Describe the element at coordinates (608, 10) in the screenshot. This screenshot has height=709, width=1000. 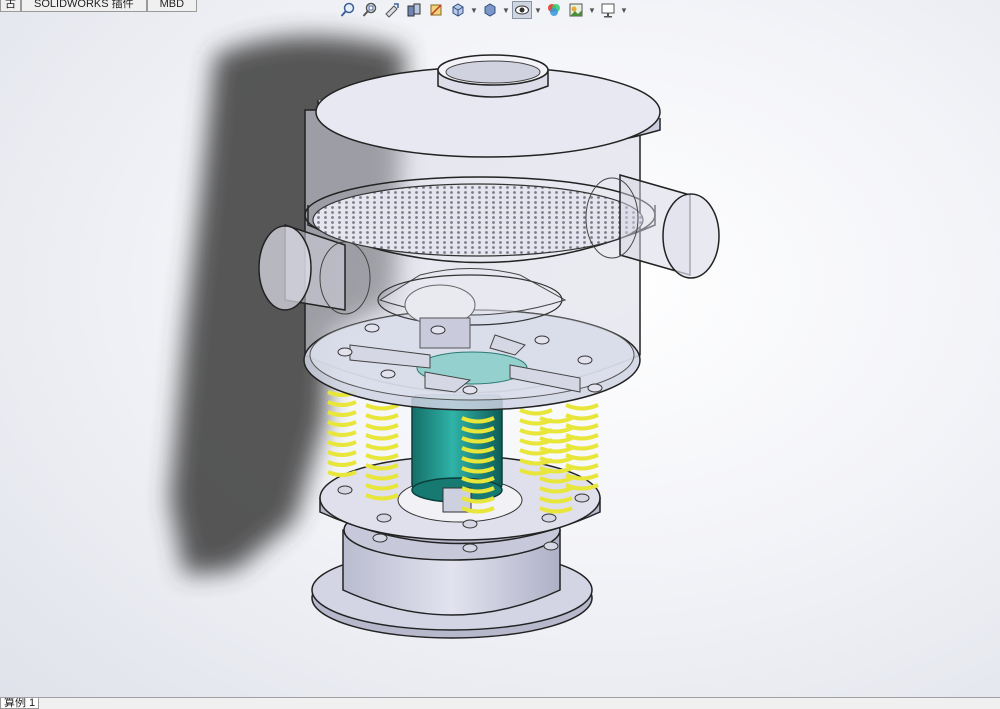
I see `view-settings-icon` at that location.